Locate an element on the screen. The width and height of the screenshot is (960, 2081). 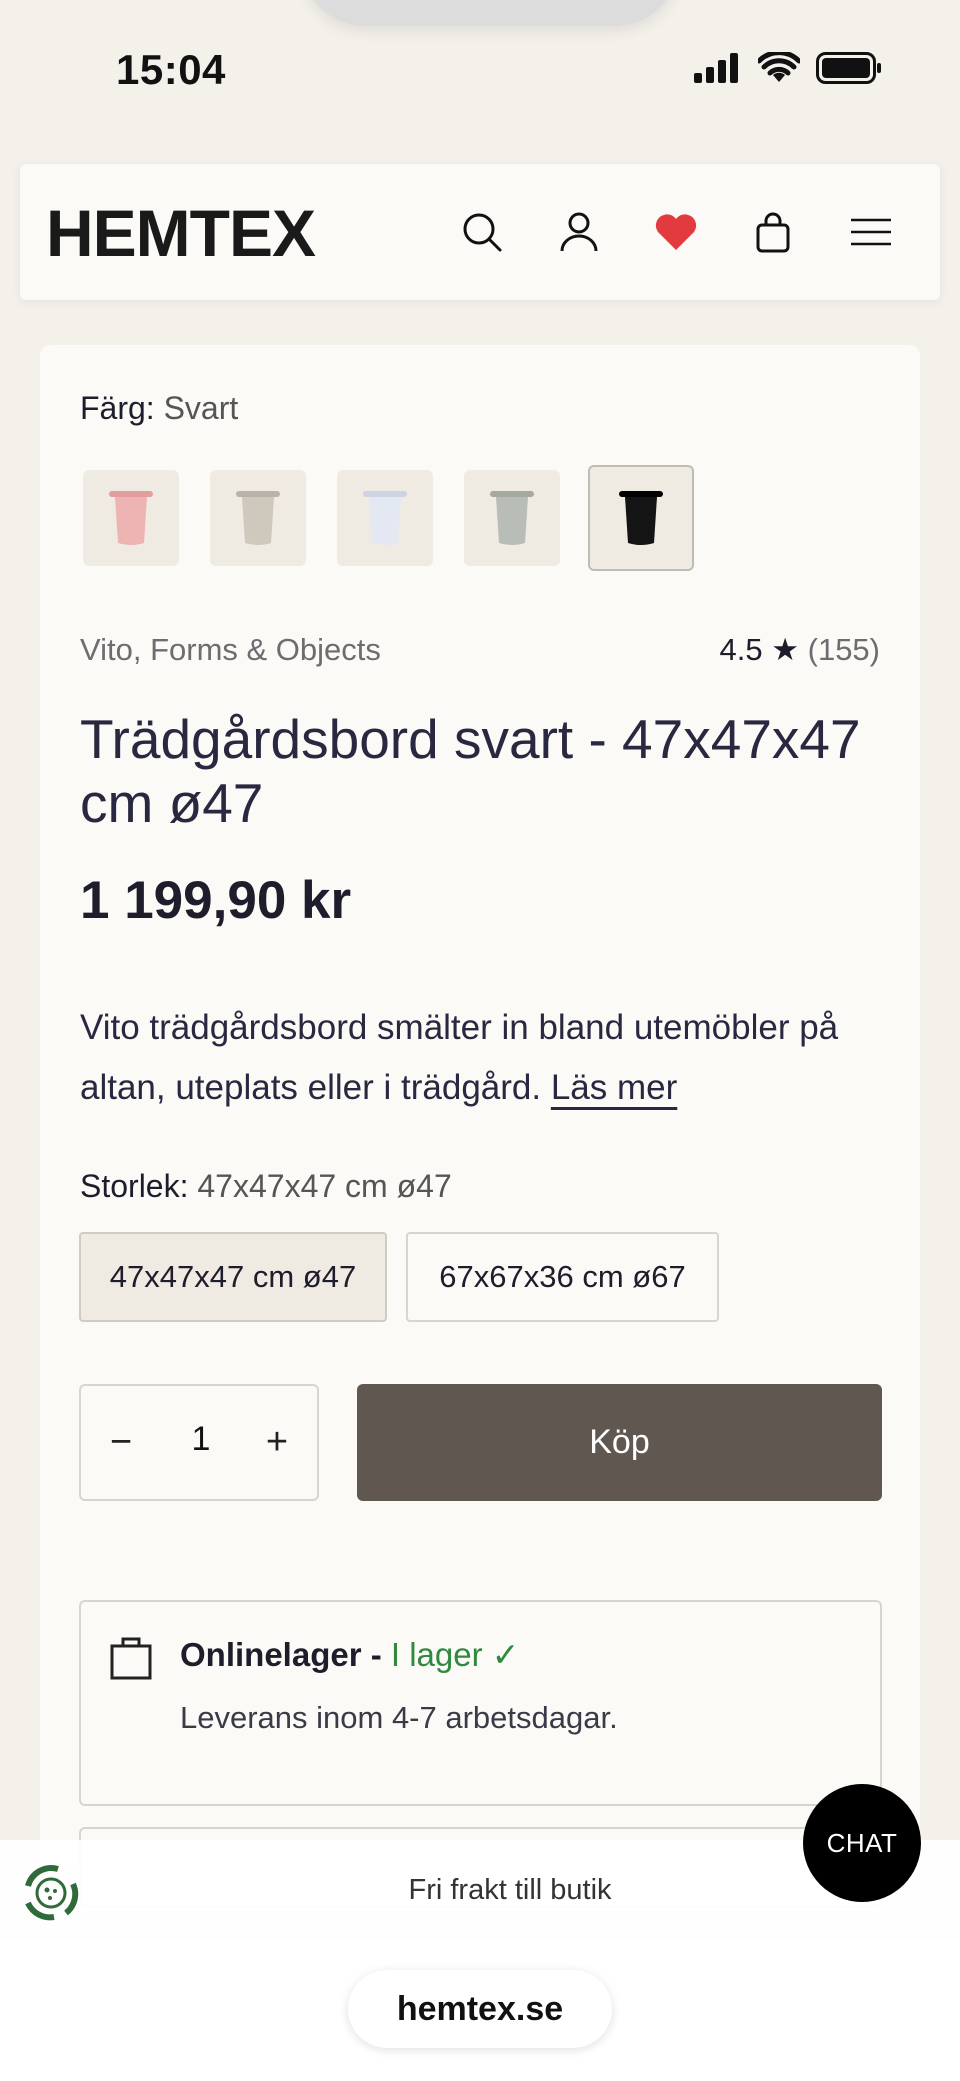
status-bar: 15:04 is located at coordinates (480, 70).